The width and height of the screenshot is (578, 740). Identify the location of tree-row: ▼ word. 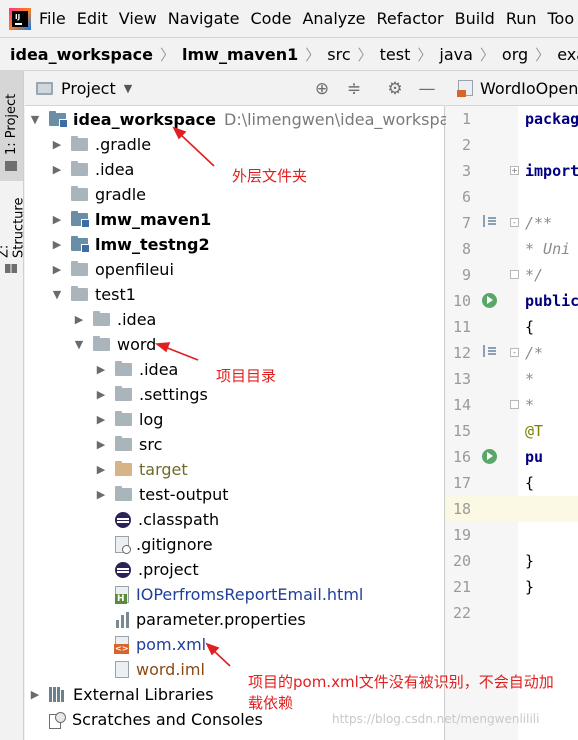
(235, 344).